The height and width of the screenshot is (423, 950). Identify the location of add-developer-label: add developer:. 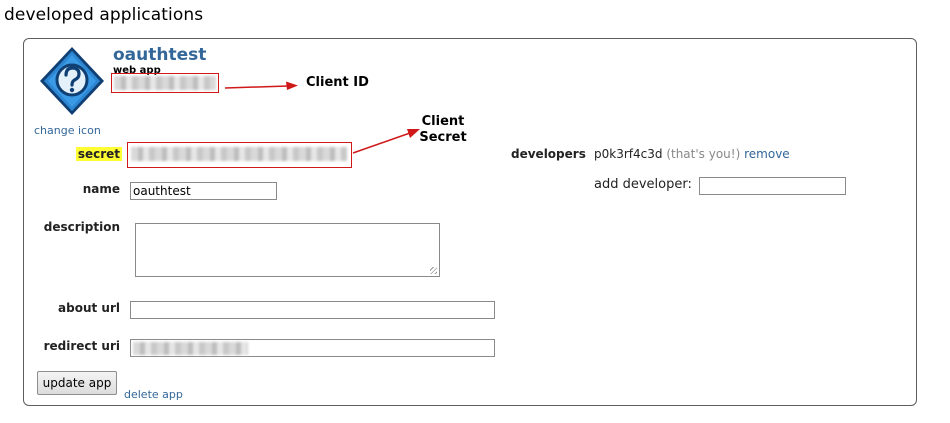
(643, 184).